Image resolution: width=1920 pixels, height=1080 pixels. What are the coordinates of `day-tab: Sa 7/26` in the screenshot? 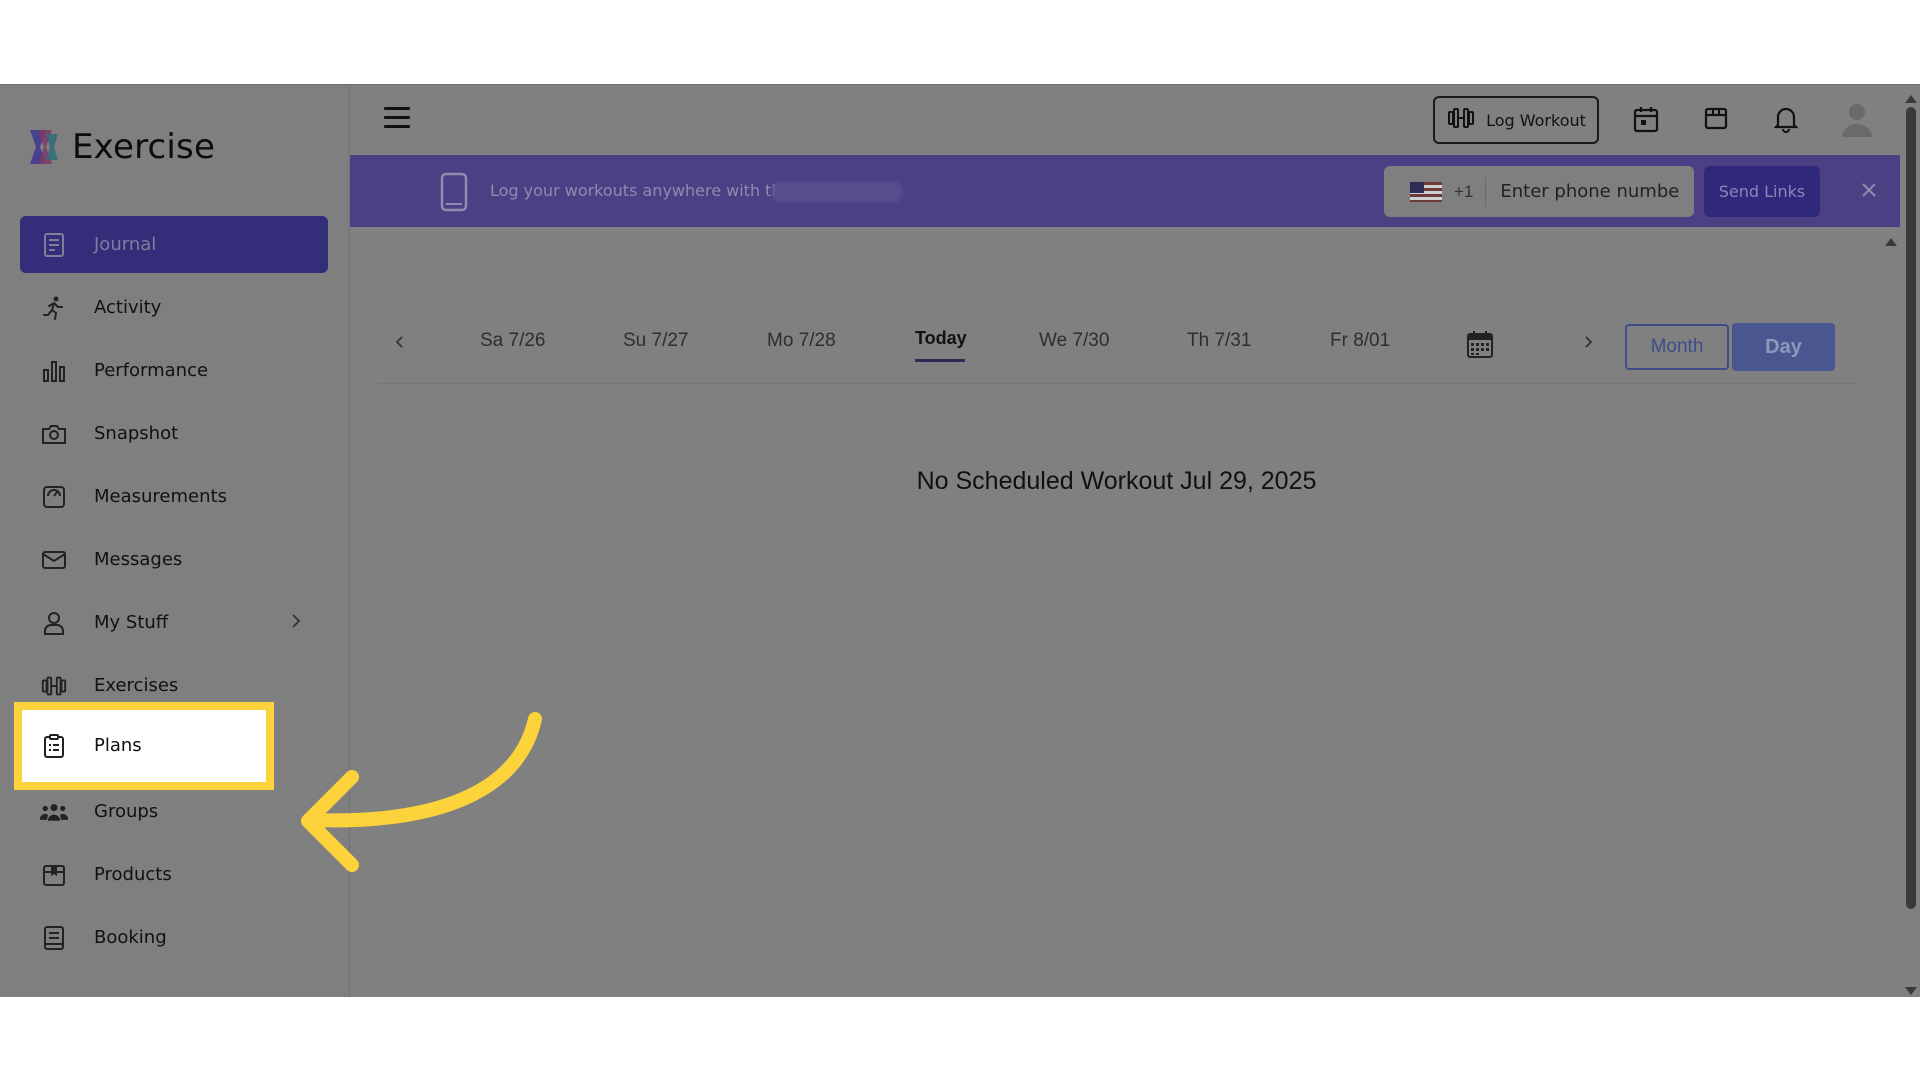 It's located at (513, 341).